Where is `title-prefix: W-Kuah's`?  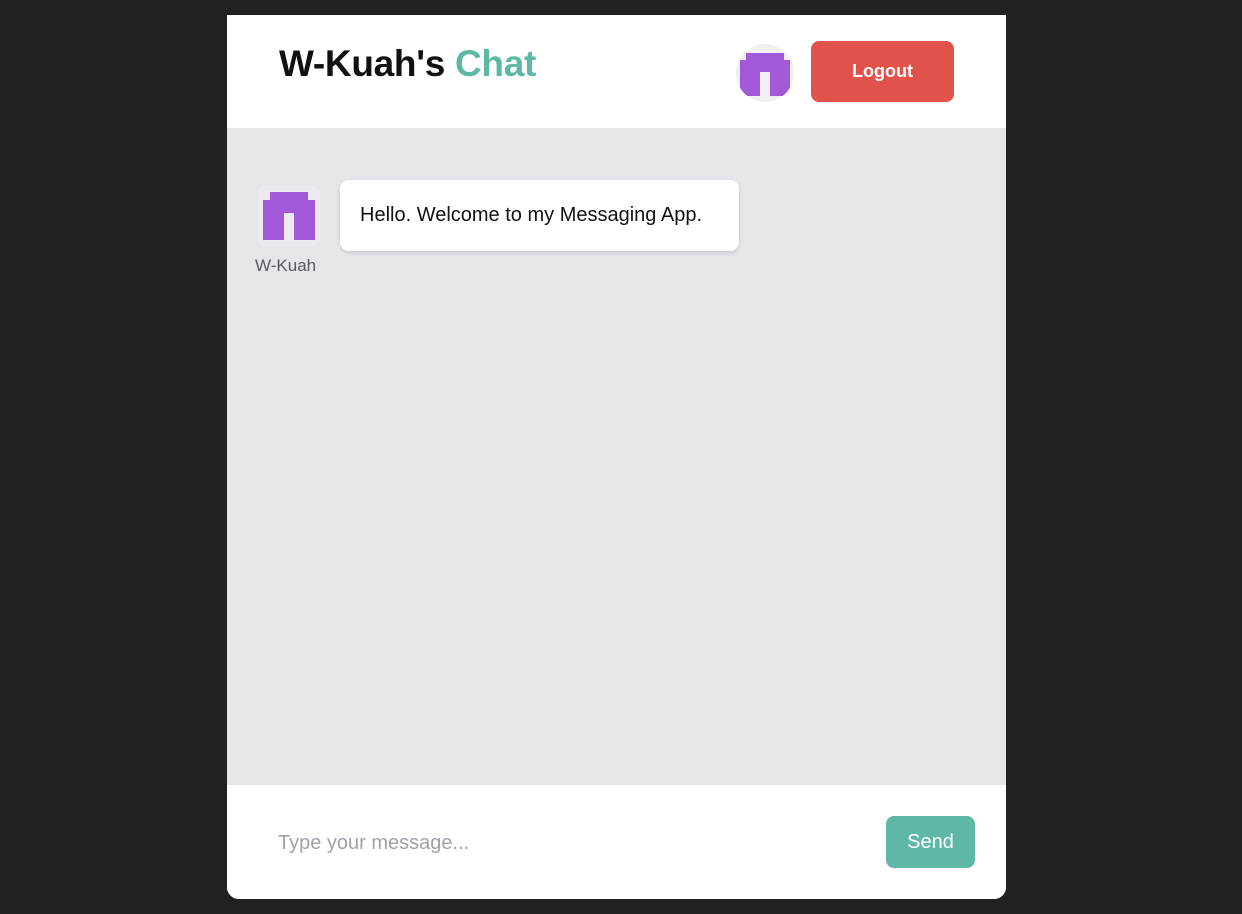
title-prefix: W-Kuah's is located at coordinates (362, 63).